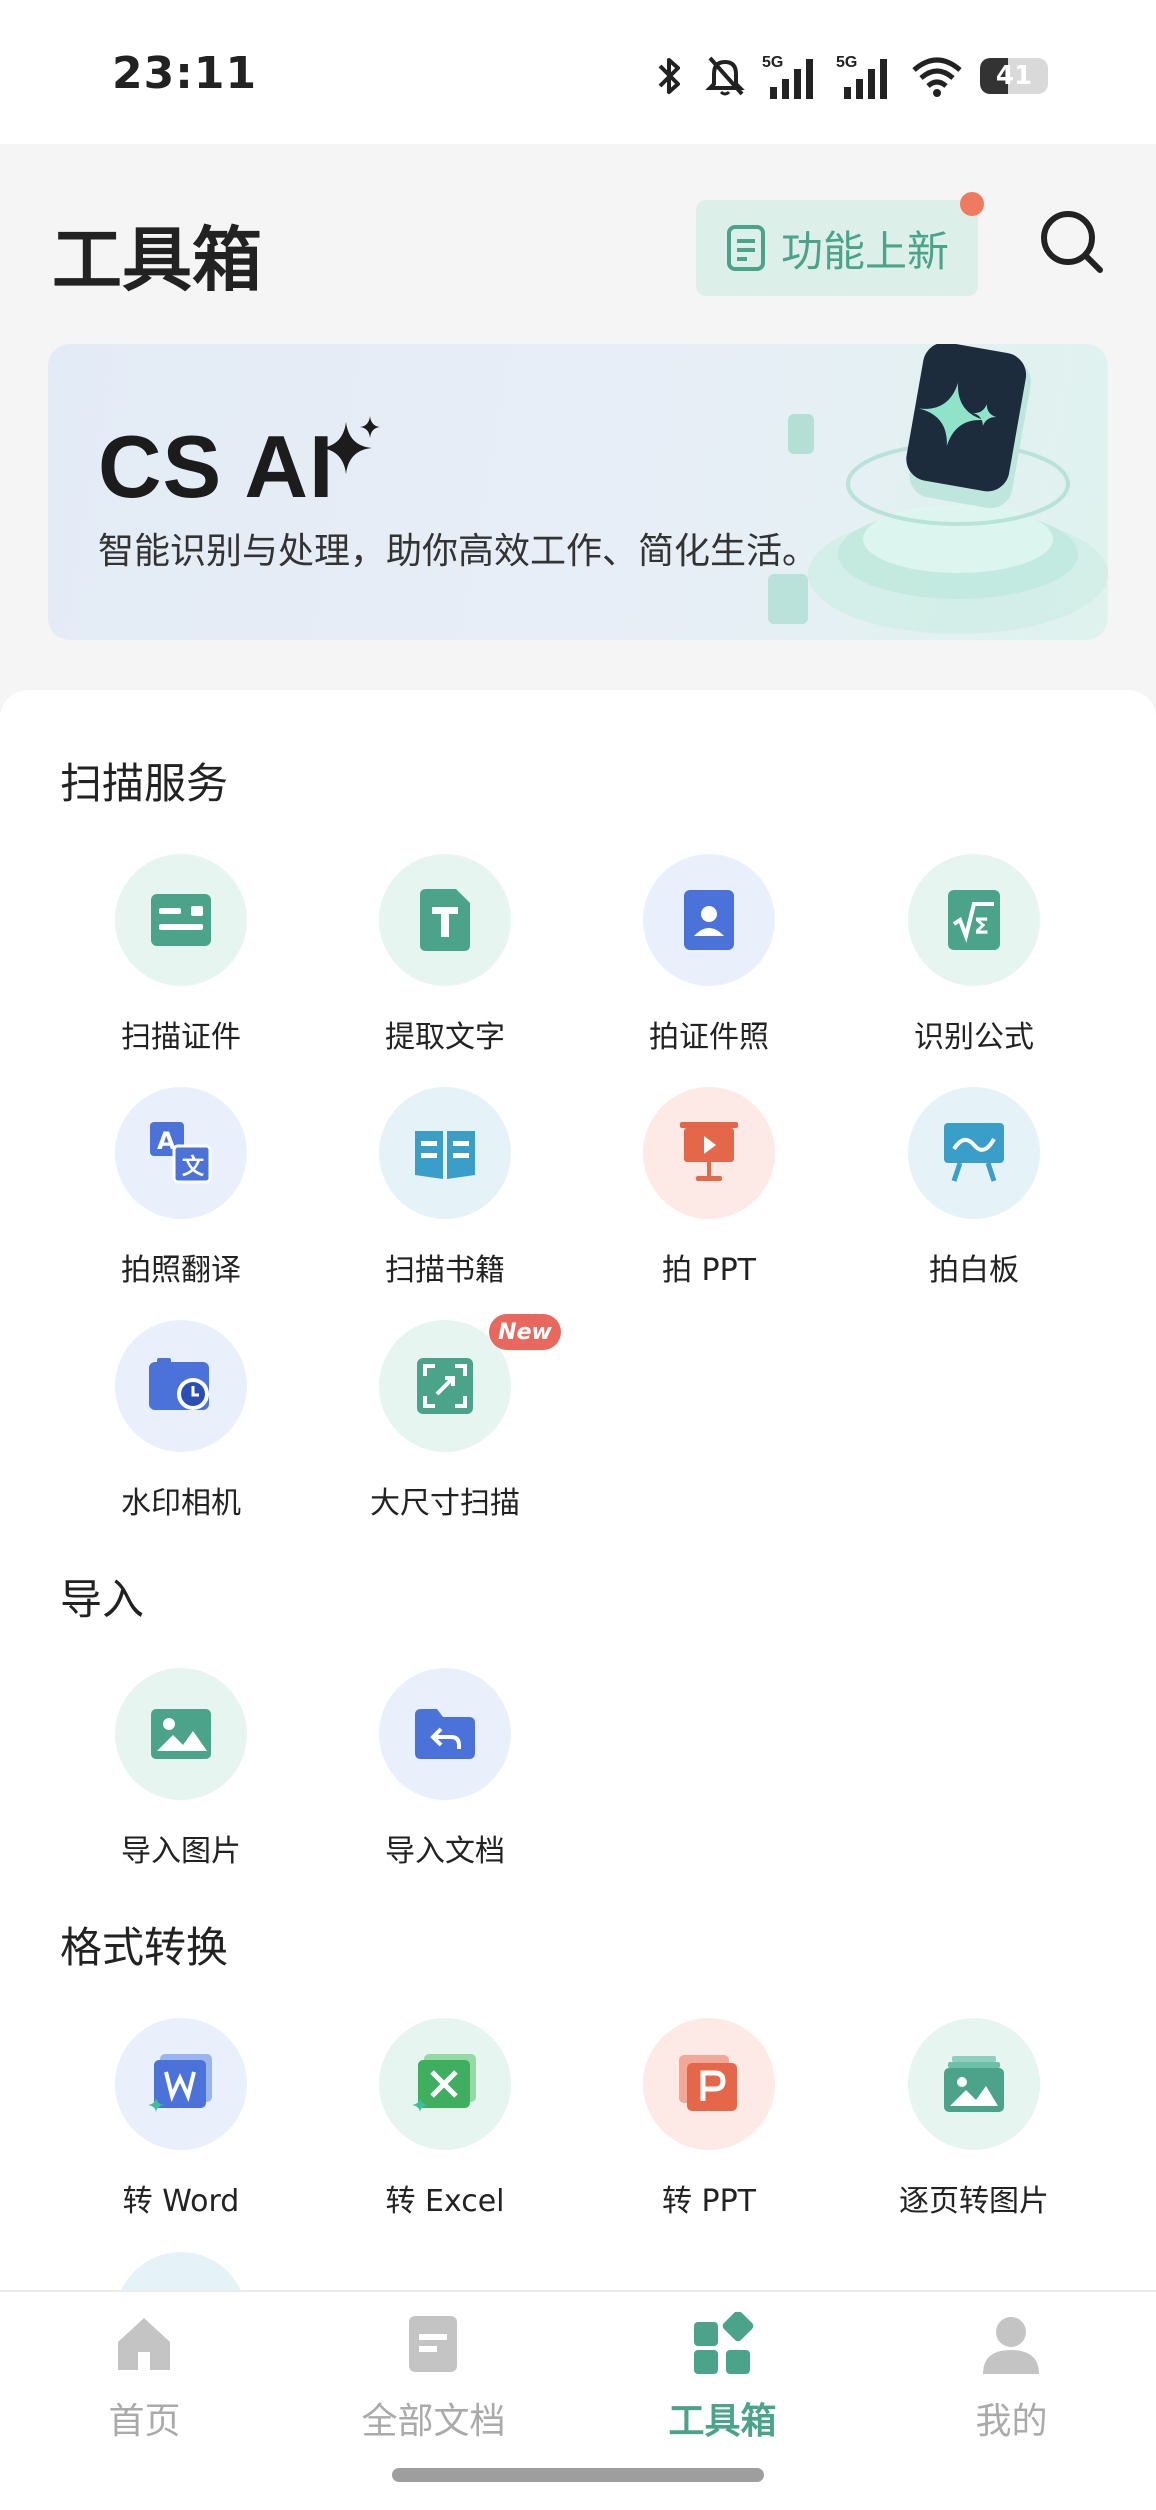  Describe the element at coordinates (185, 73) in the screenshot. I see `status-time: 23:11` at that location.